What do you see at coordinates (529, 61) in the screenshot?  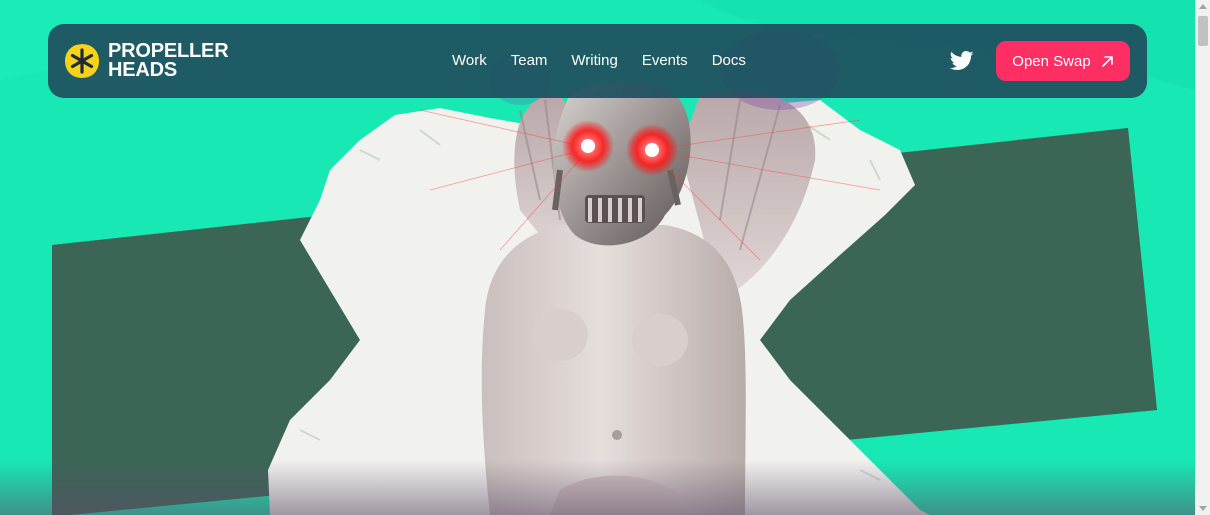 I see `nav-link-team: Team` at bounding box center [529, 61].